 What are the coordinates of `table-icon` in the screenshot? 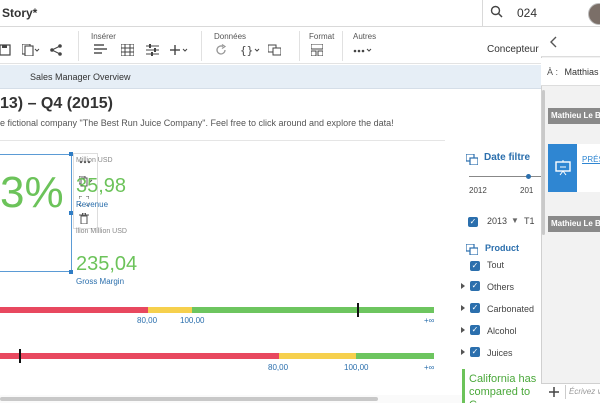 It's located at (127, 50).